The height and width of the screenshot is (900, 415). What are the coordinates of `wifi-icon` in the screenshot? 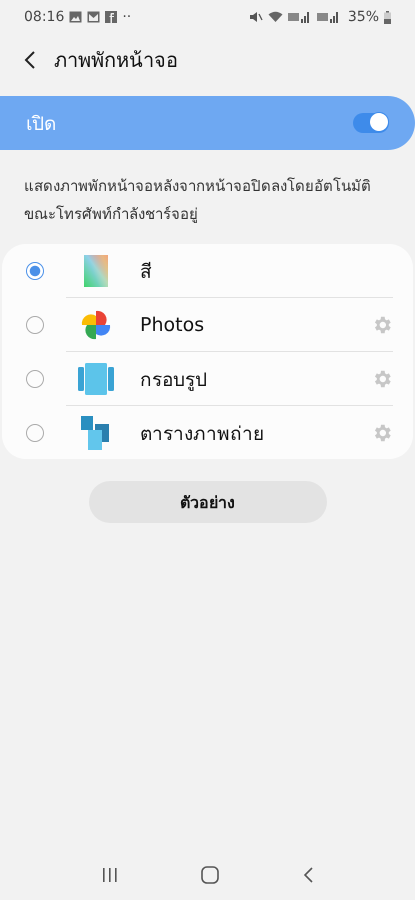 It's located at (275, 17).